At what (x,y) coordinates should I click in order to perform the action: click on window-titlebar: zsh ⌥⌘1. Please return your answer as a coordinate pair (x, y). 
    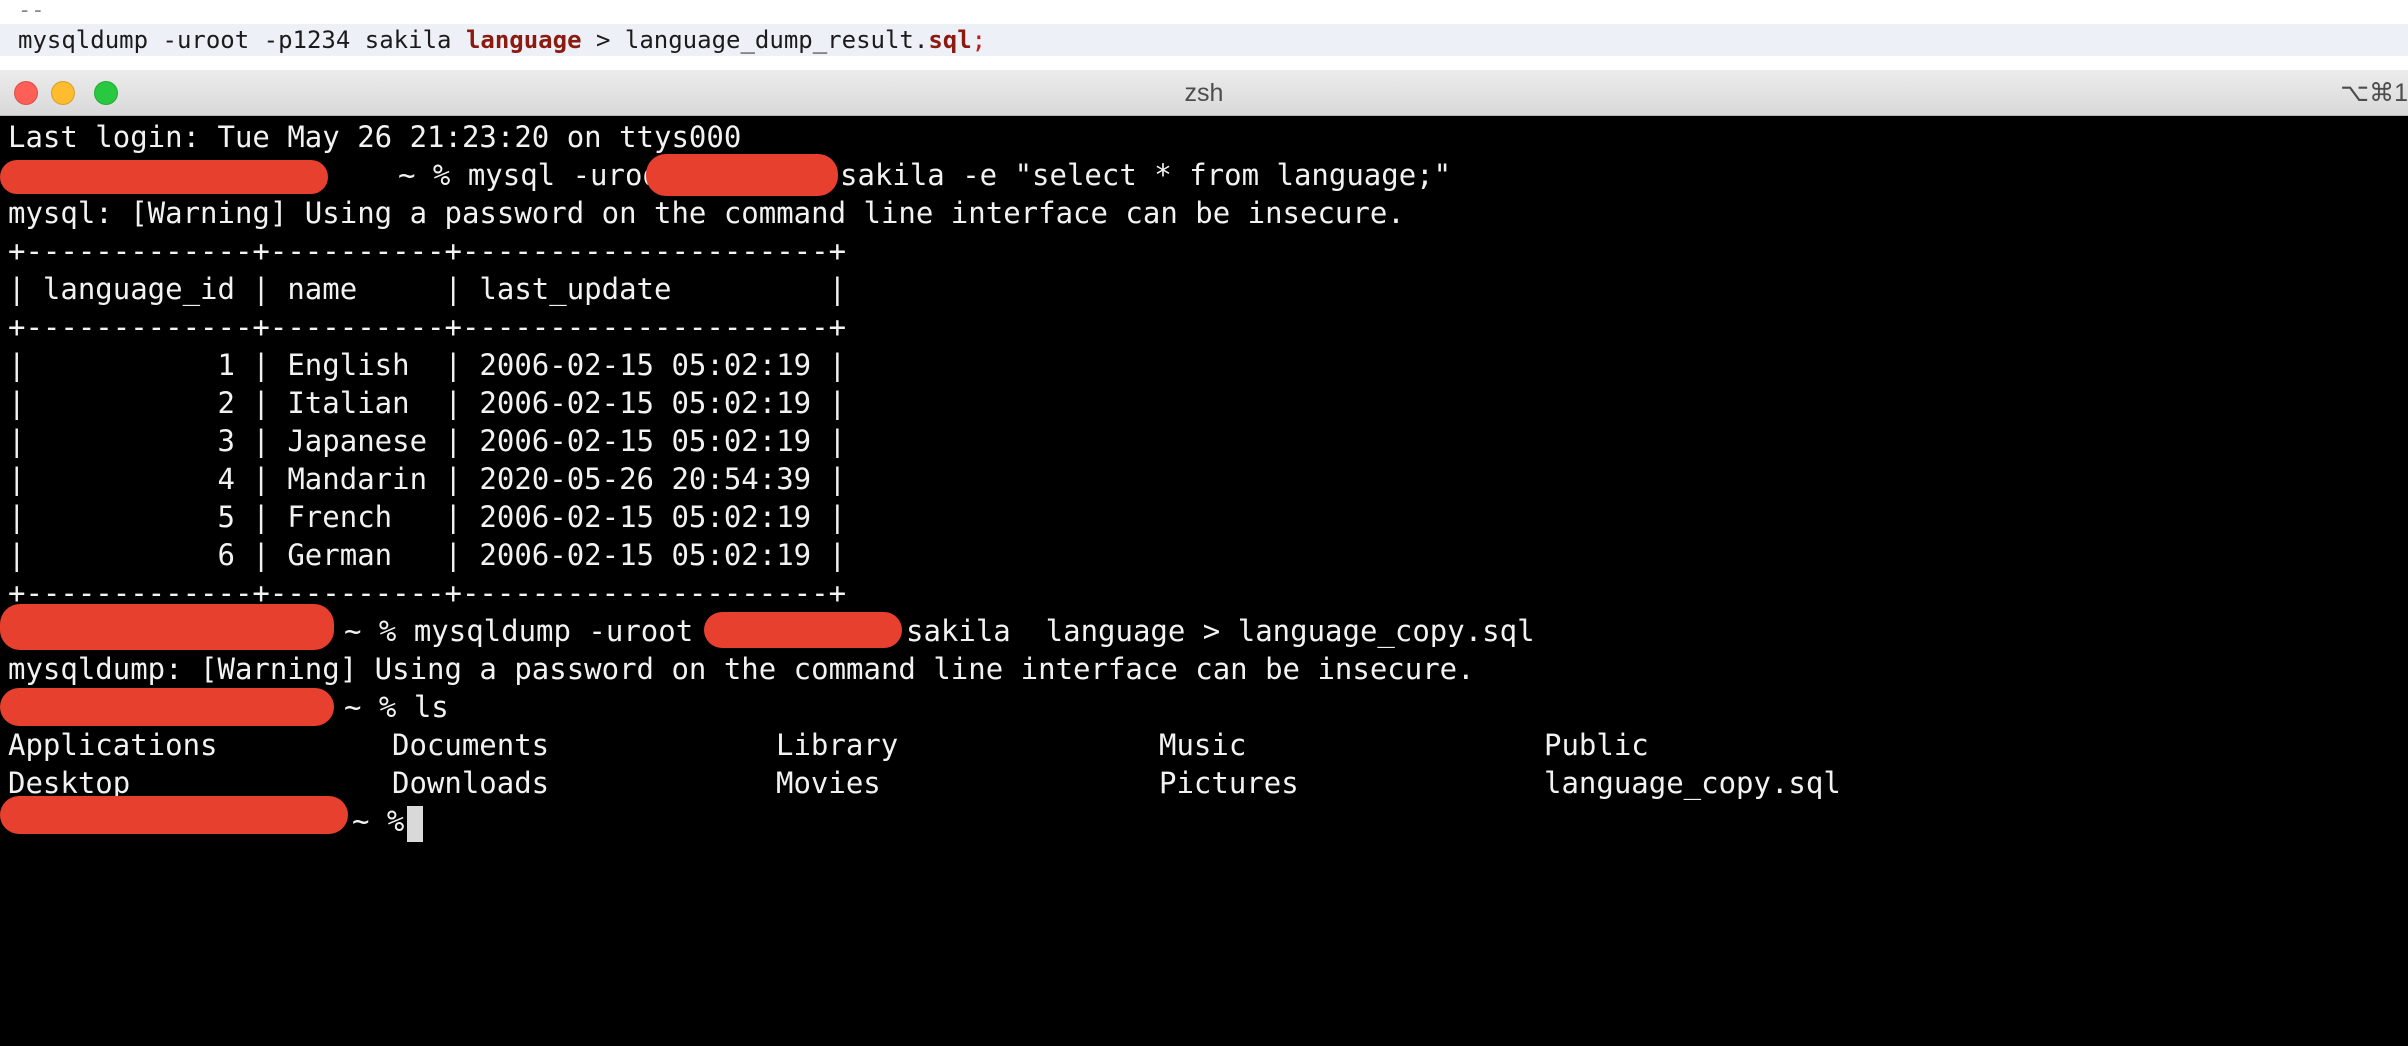
    Looking at the image, I should click on (1204, 93).